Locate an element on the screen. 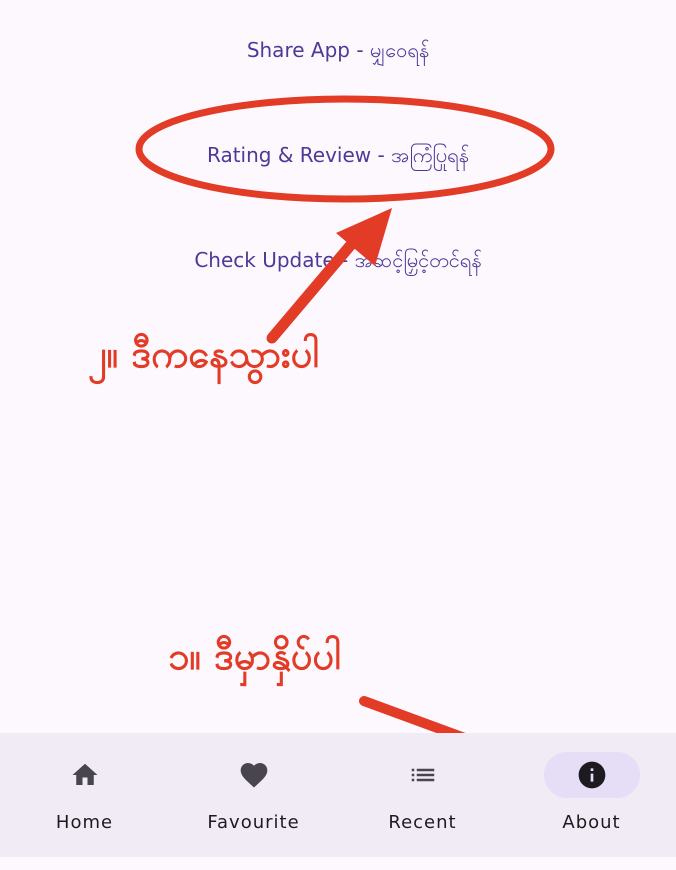 This screenshot has width=676, height=870. heart-icon is located at coordinates (253, 775).